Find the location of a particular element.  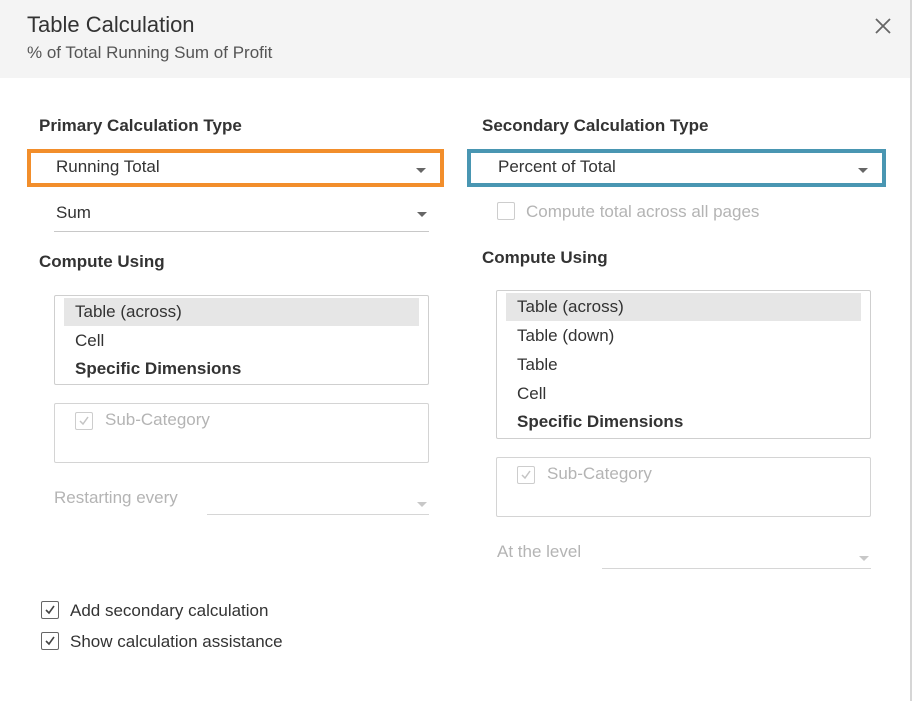

aggregation-value: Sum is located at coordinates (73, 212).